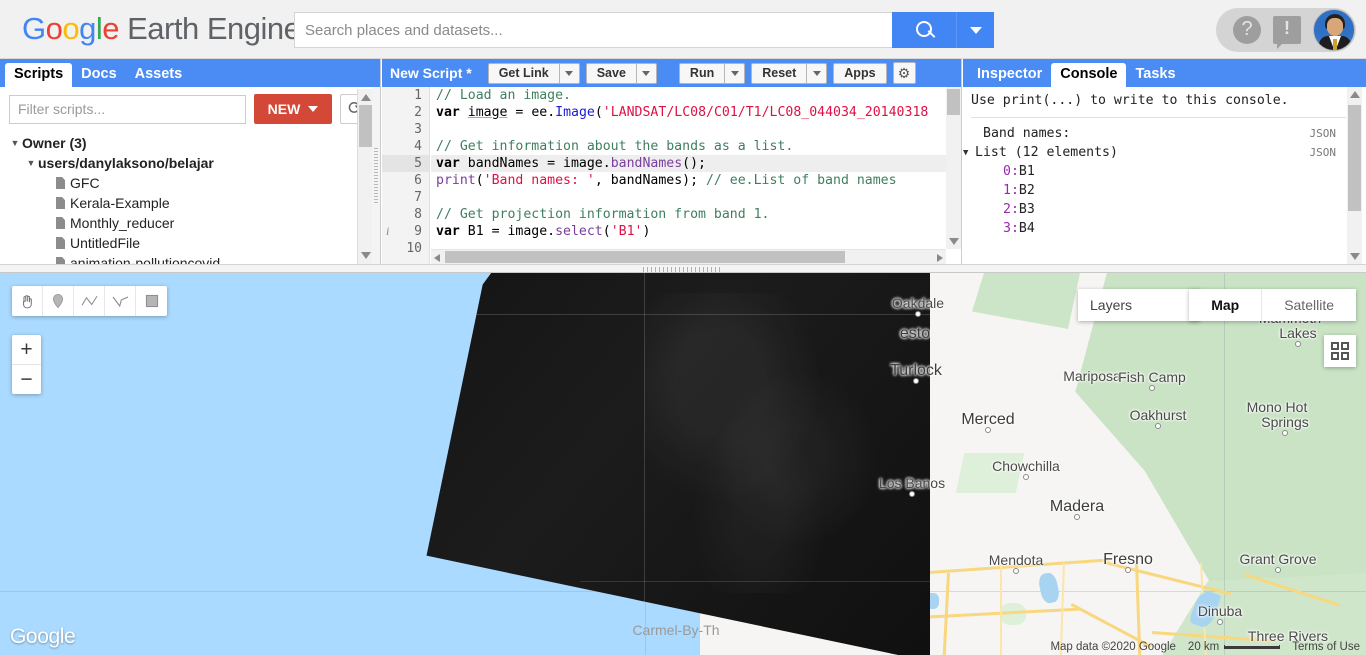  I want to click on layers-button: Layers, so click(1139, 305).